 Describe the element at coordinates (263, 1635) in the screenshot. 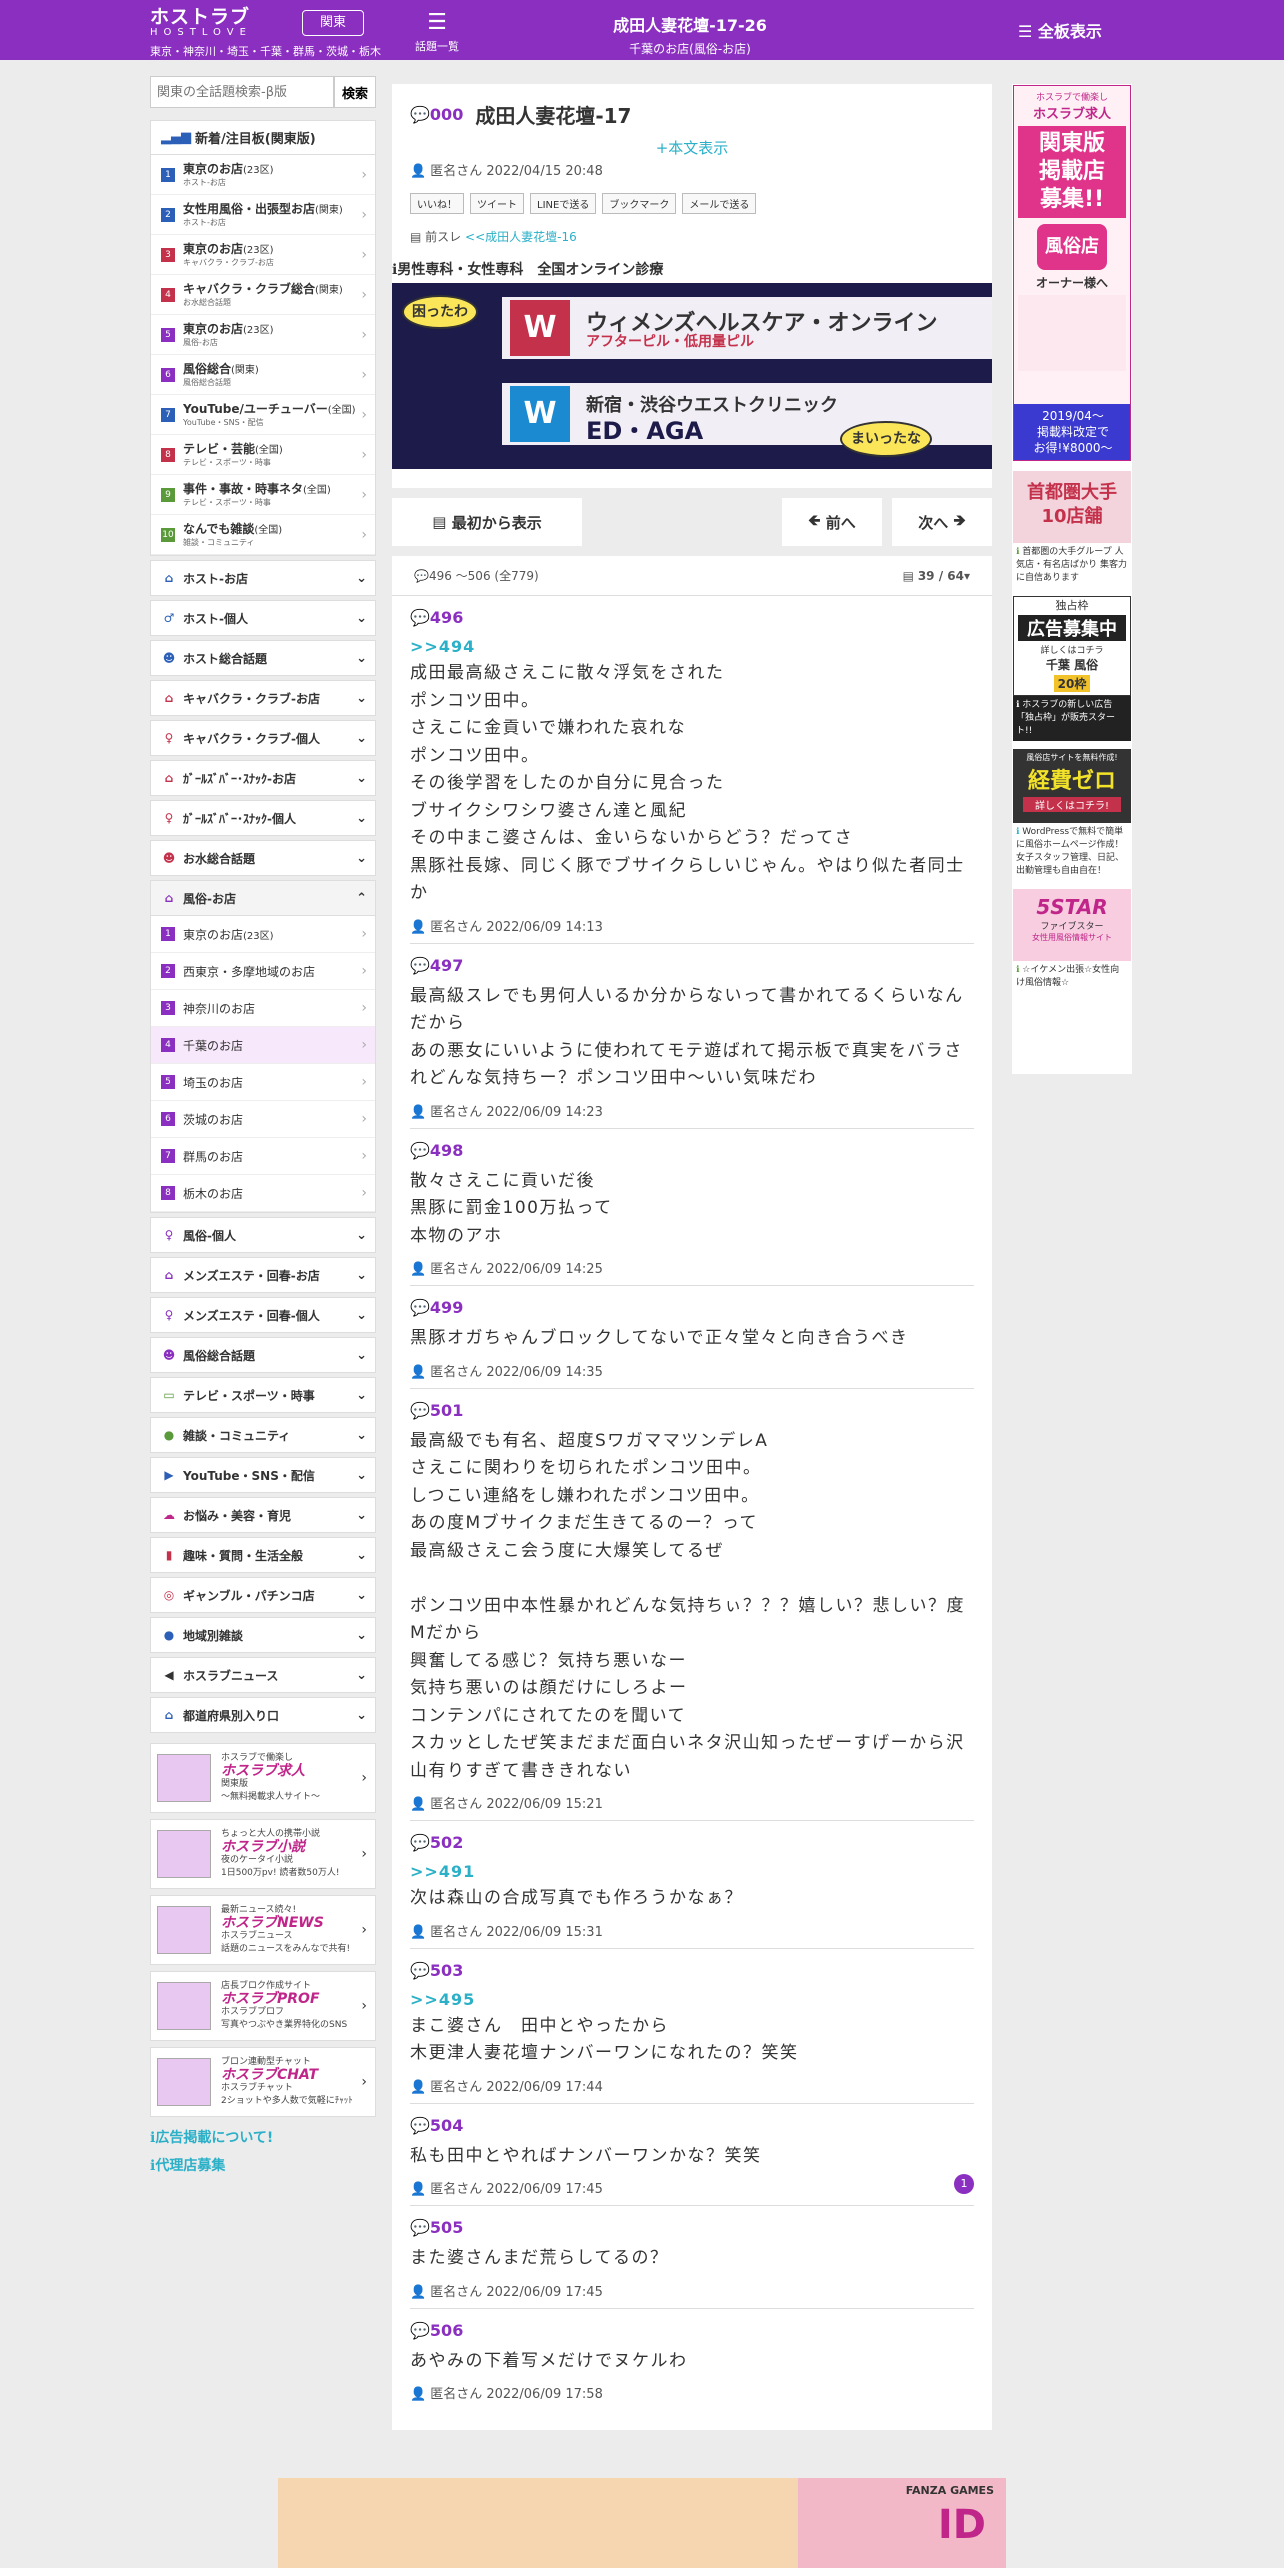

I see `category-item: ● 地域別雑談 ⌄` at that location.